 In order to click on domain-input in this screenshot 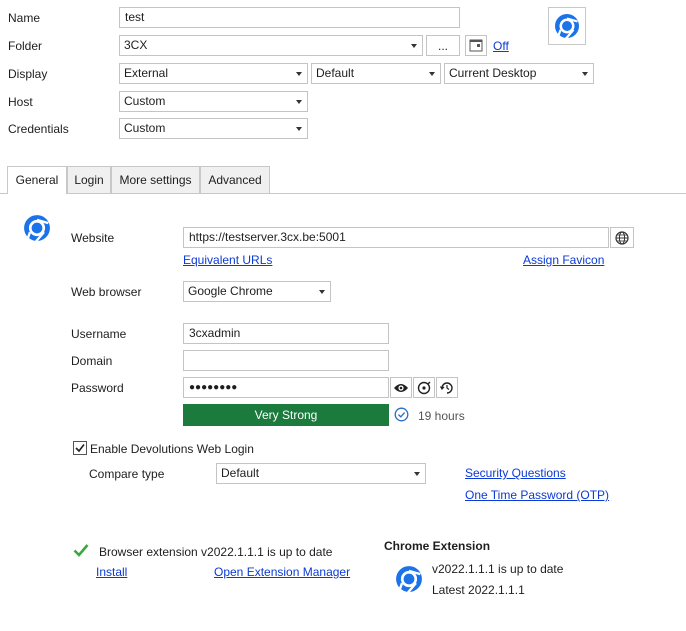, I will do `click(286, 360)`.